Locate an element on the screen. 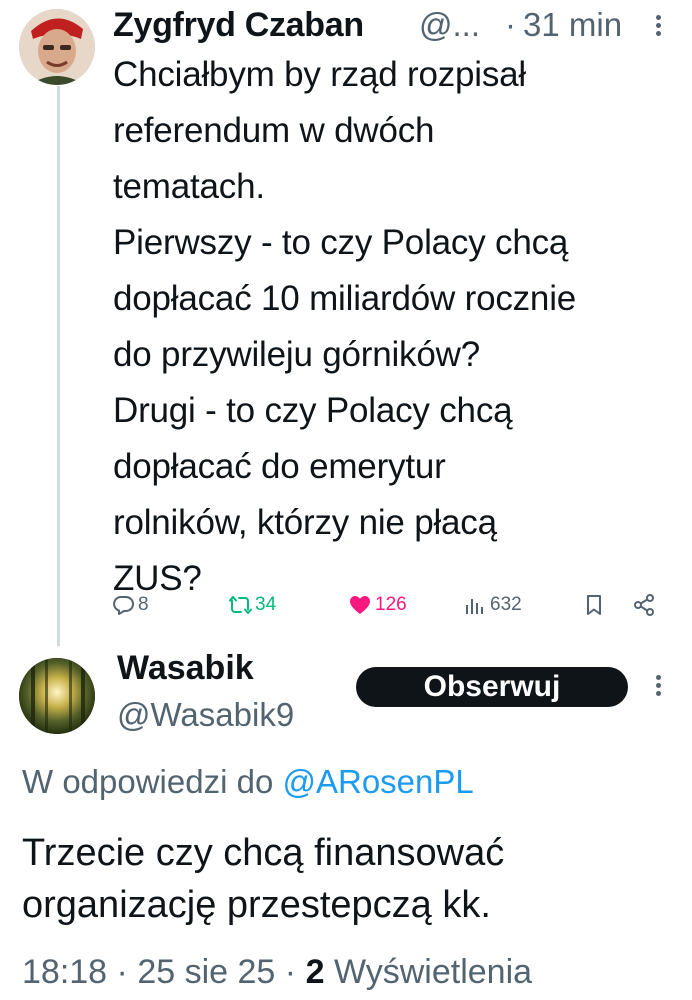 The height and width of the screenshot is (1000, 692). repost-count: 34 is located at coordinates (266, 604).